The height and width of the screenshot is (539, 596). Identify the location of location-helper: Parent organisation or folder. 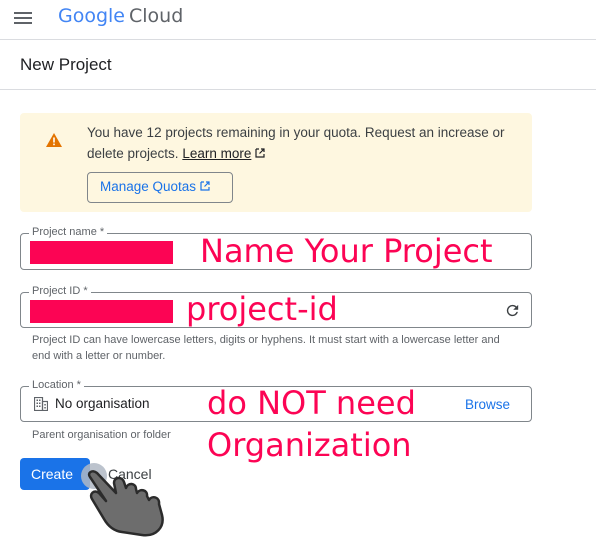
(101, 435).